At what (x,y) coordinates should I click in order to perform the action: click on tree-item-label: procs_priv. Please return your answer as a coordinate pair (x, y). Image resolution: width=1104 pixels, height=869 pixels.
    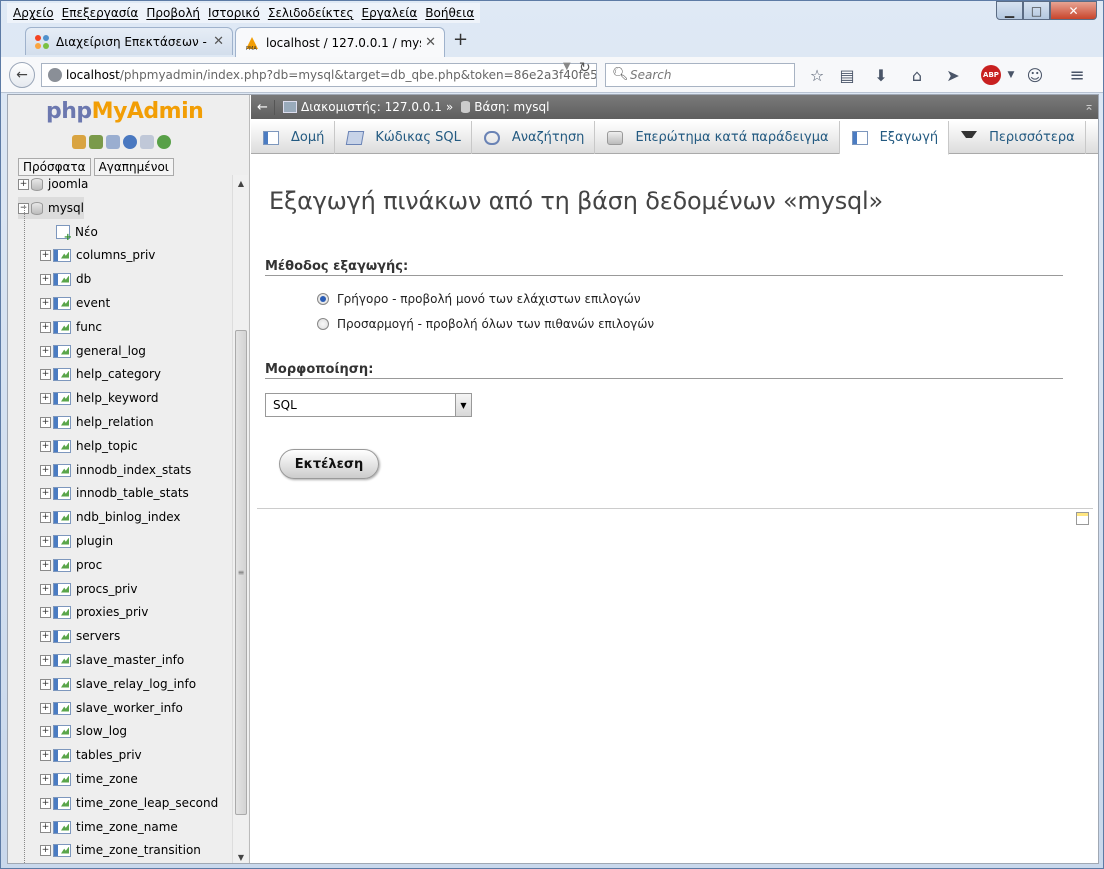
    Looking at the image, I should click on (106, 589).